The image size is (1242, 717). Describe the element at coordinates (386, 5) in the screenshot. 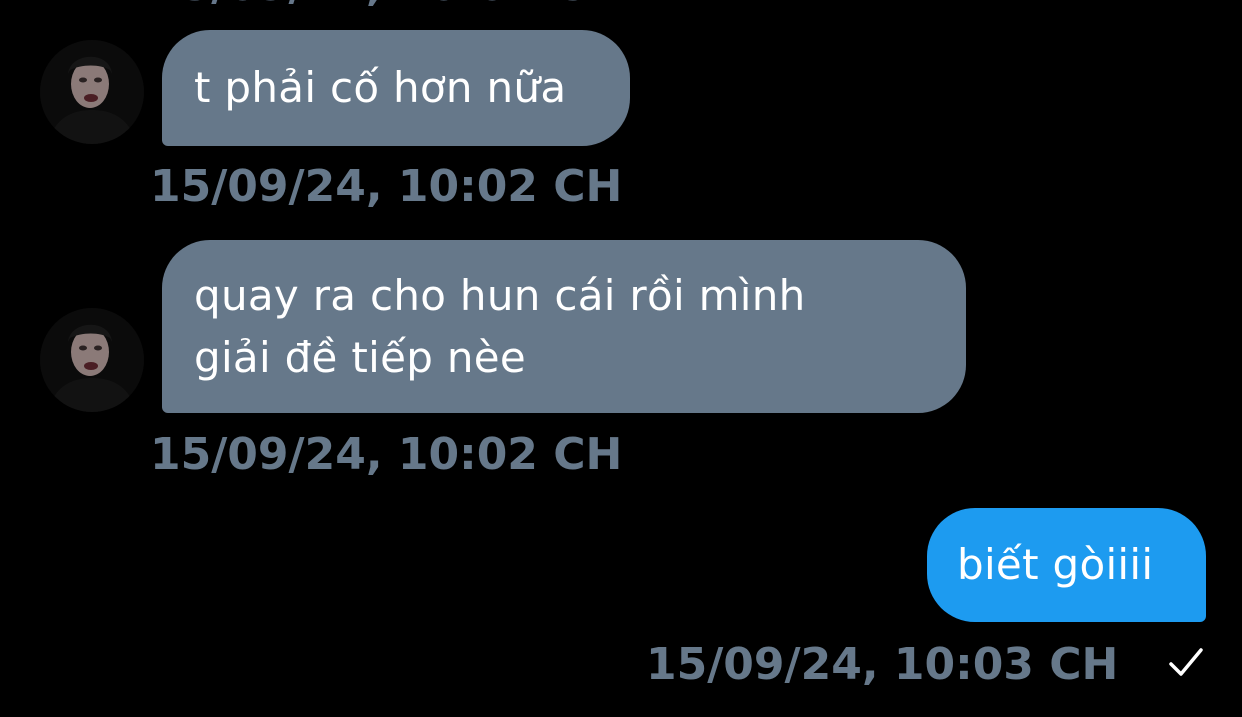

I see `previous-message-timestamp: 15/09/24, 10:02 CH` at that location.